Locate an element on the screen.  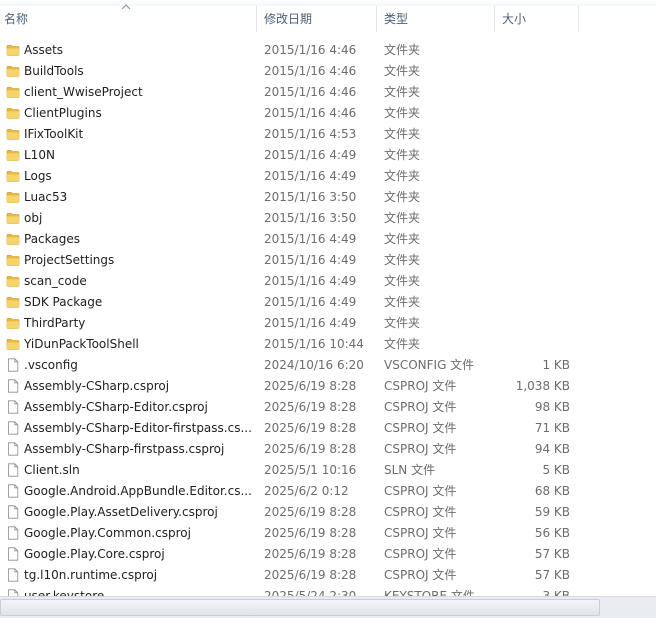
file-row: IFixToolKit 2015/1/16 4:53 文件夹 is located at coordinates (328, 134).